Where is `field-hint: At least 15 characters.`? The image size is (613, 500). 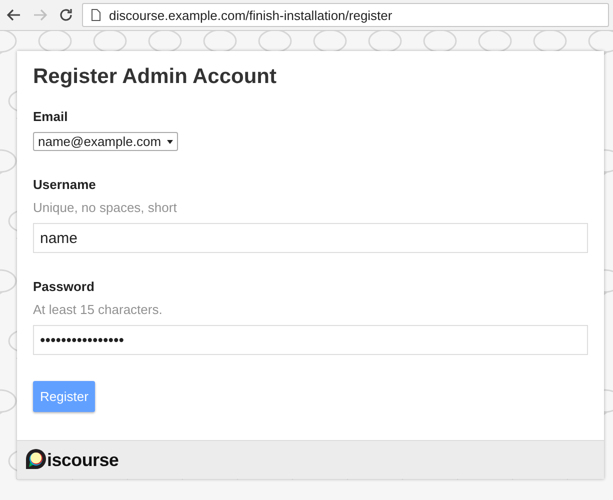 field-hint: At least 15 characters. is located at coordinates (97, 309).